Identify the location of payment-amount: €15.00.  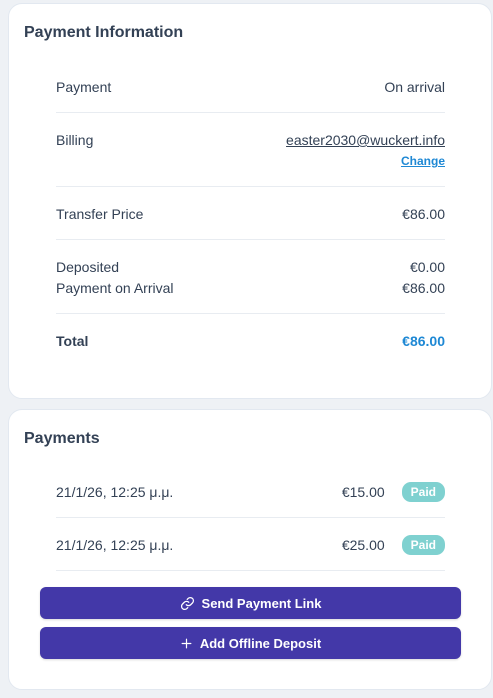
(363, 492).